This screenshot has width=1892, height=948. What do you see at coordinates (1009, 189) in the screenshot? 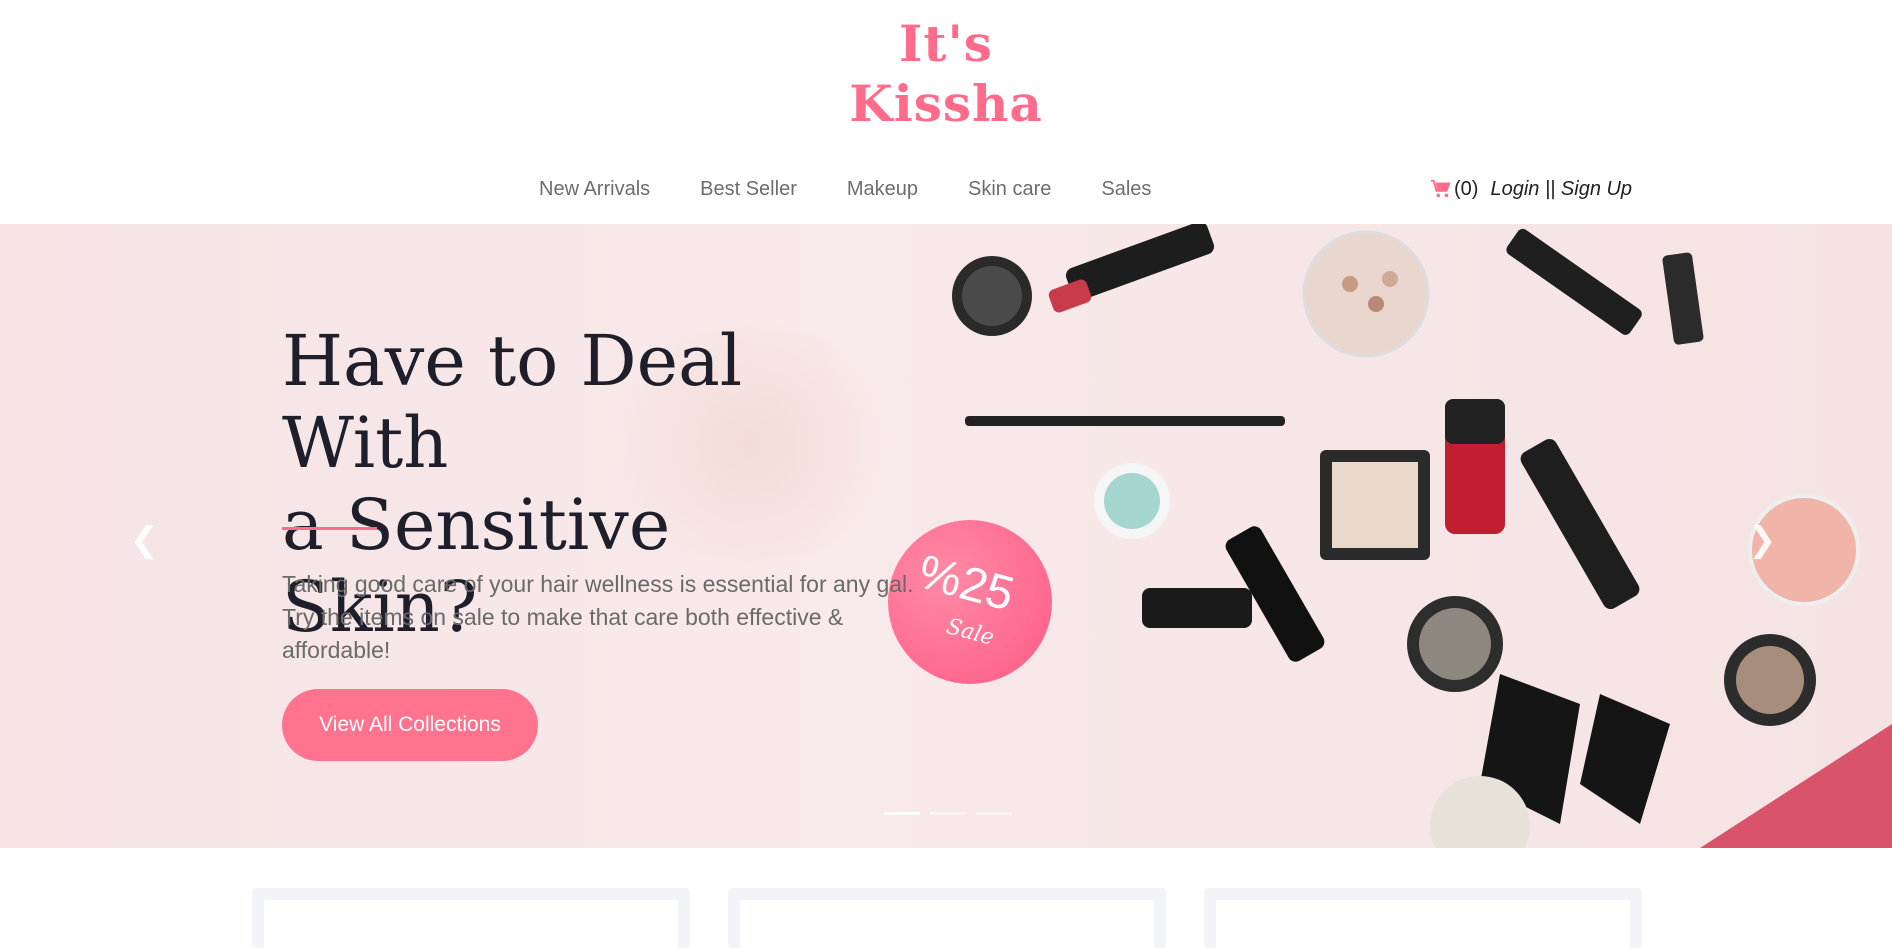
I see `nav-skin-care: Skin care` at bounding box center [1009, 189].